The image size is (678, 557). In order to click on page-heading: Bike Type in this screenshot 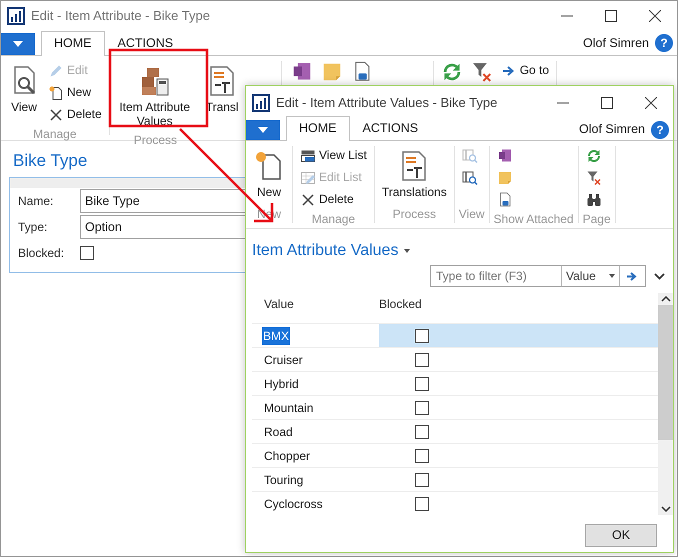, I will do `click(50, 161)`.